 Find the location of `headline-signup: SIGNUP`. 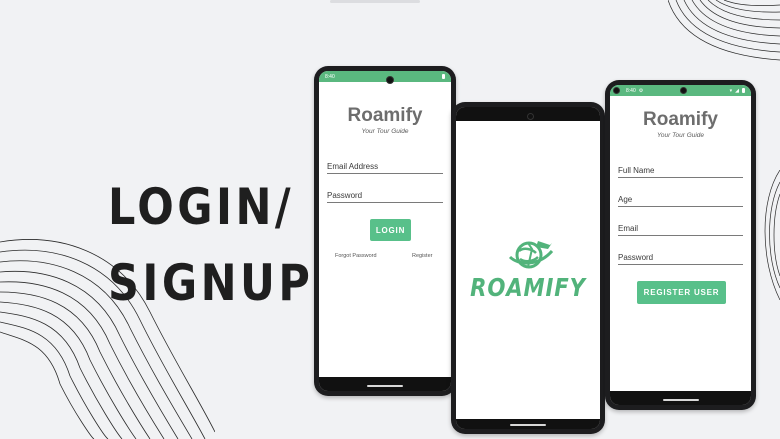

headline-signup: SIGNUP is located at coordinates (211, 283).